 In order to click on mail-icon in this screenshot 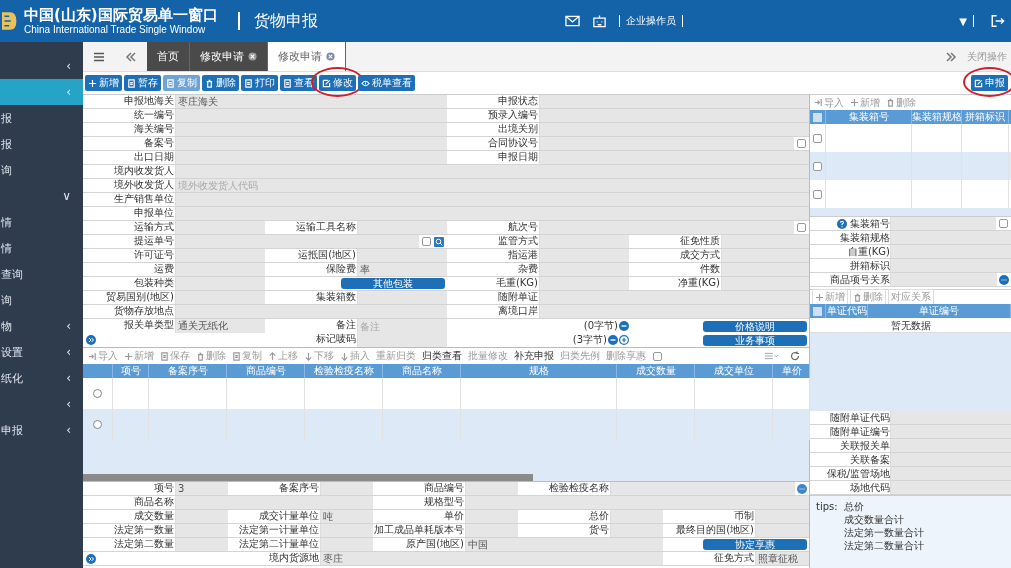, I will do `click(573, 21)`.